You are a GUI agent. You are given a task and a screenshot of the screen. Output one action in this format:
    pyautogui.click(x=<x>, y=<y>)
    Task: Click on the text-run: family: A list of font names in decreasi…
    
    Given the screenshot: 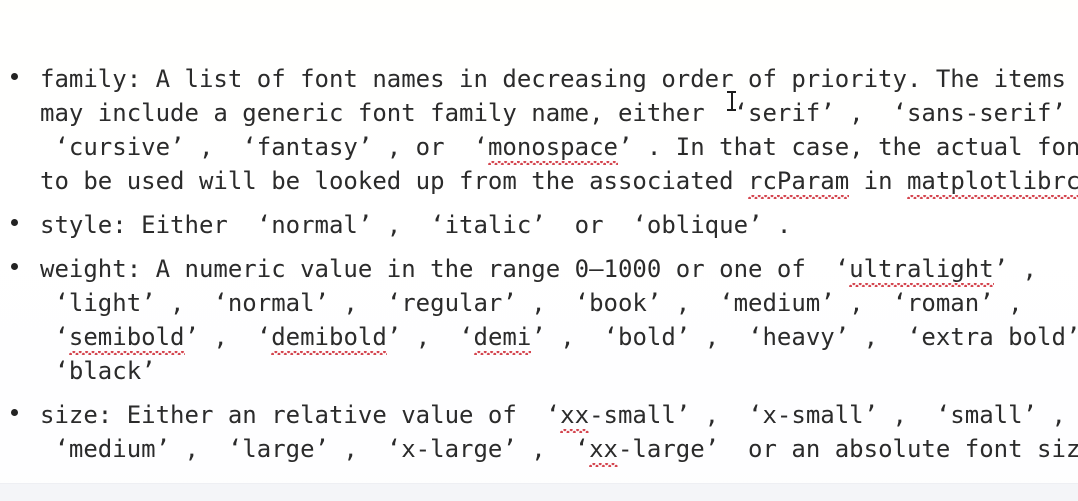 What is the action you would take?
    pyautogui.click(x=553, y=79)
    